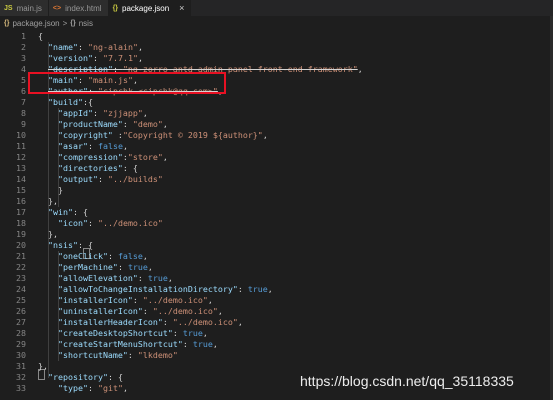  I want to click on code-line: 26 "uninstallerIcon": "../demo.ico",, so click(276, 311).